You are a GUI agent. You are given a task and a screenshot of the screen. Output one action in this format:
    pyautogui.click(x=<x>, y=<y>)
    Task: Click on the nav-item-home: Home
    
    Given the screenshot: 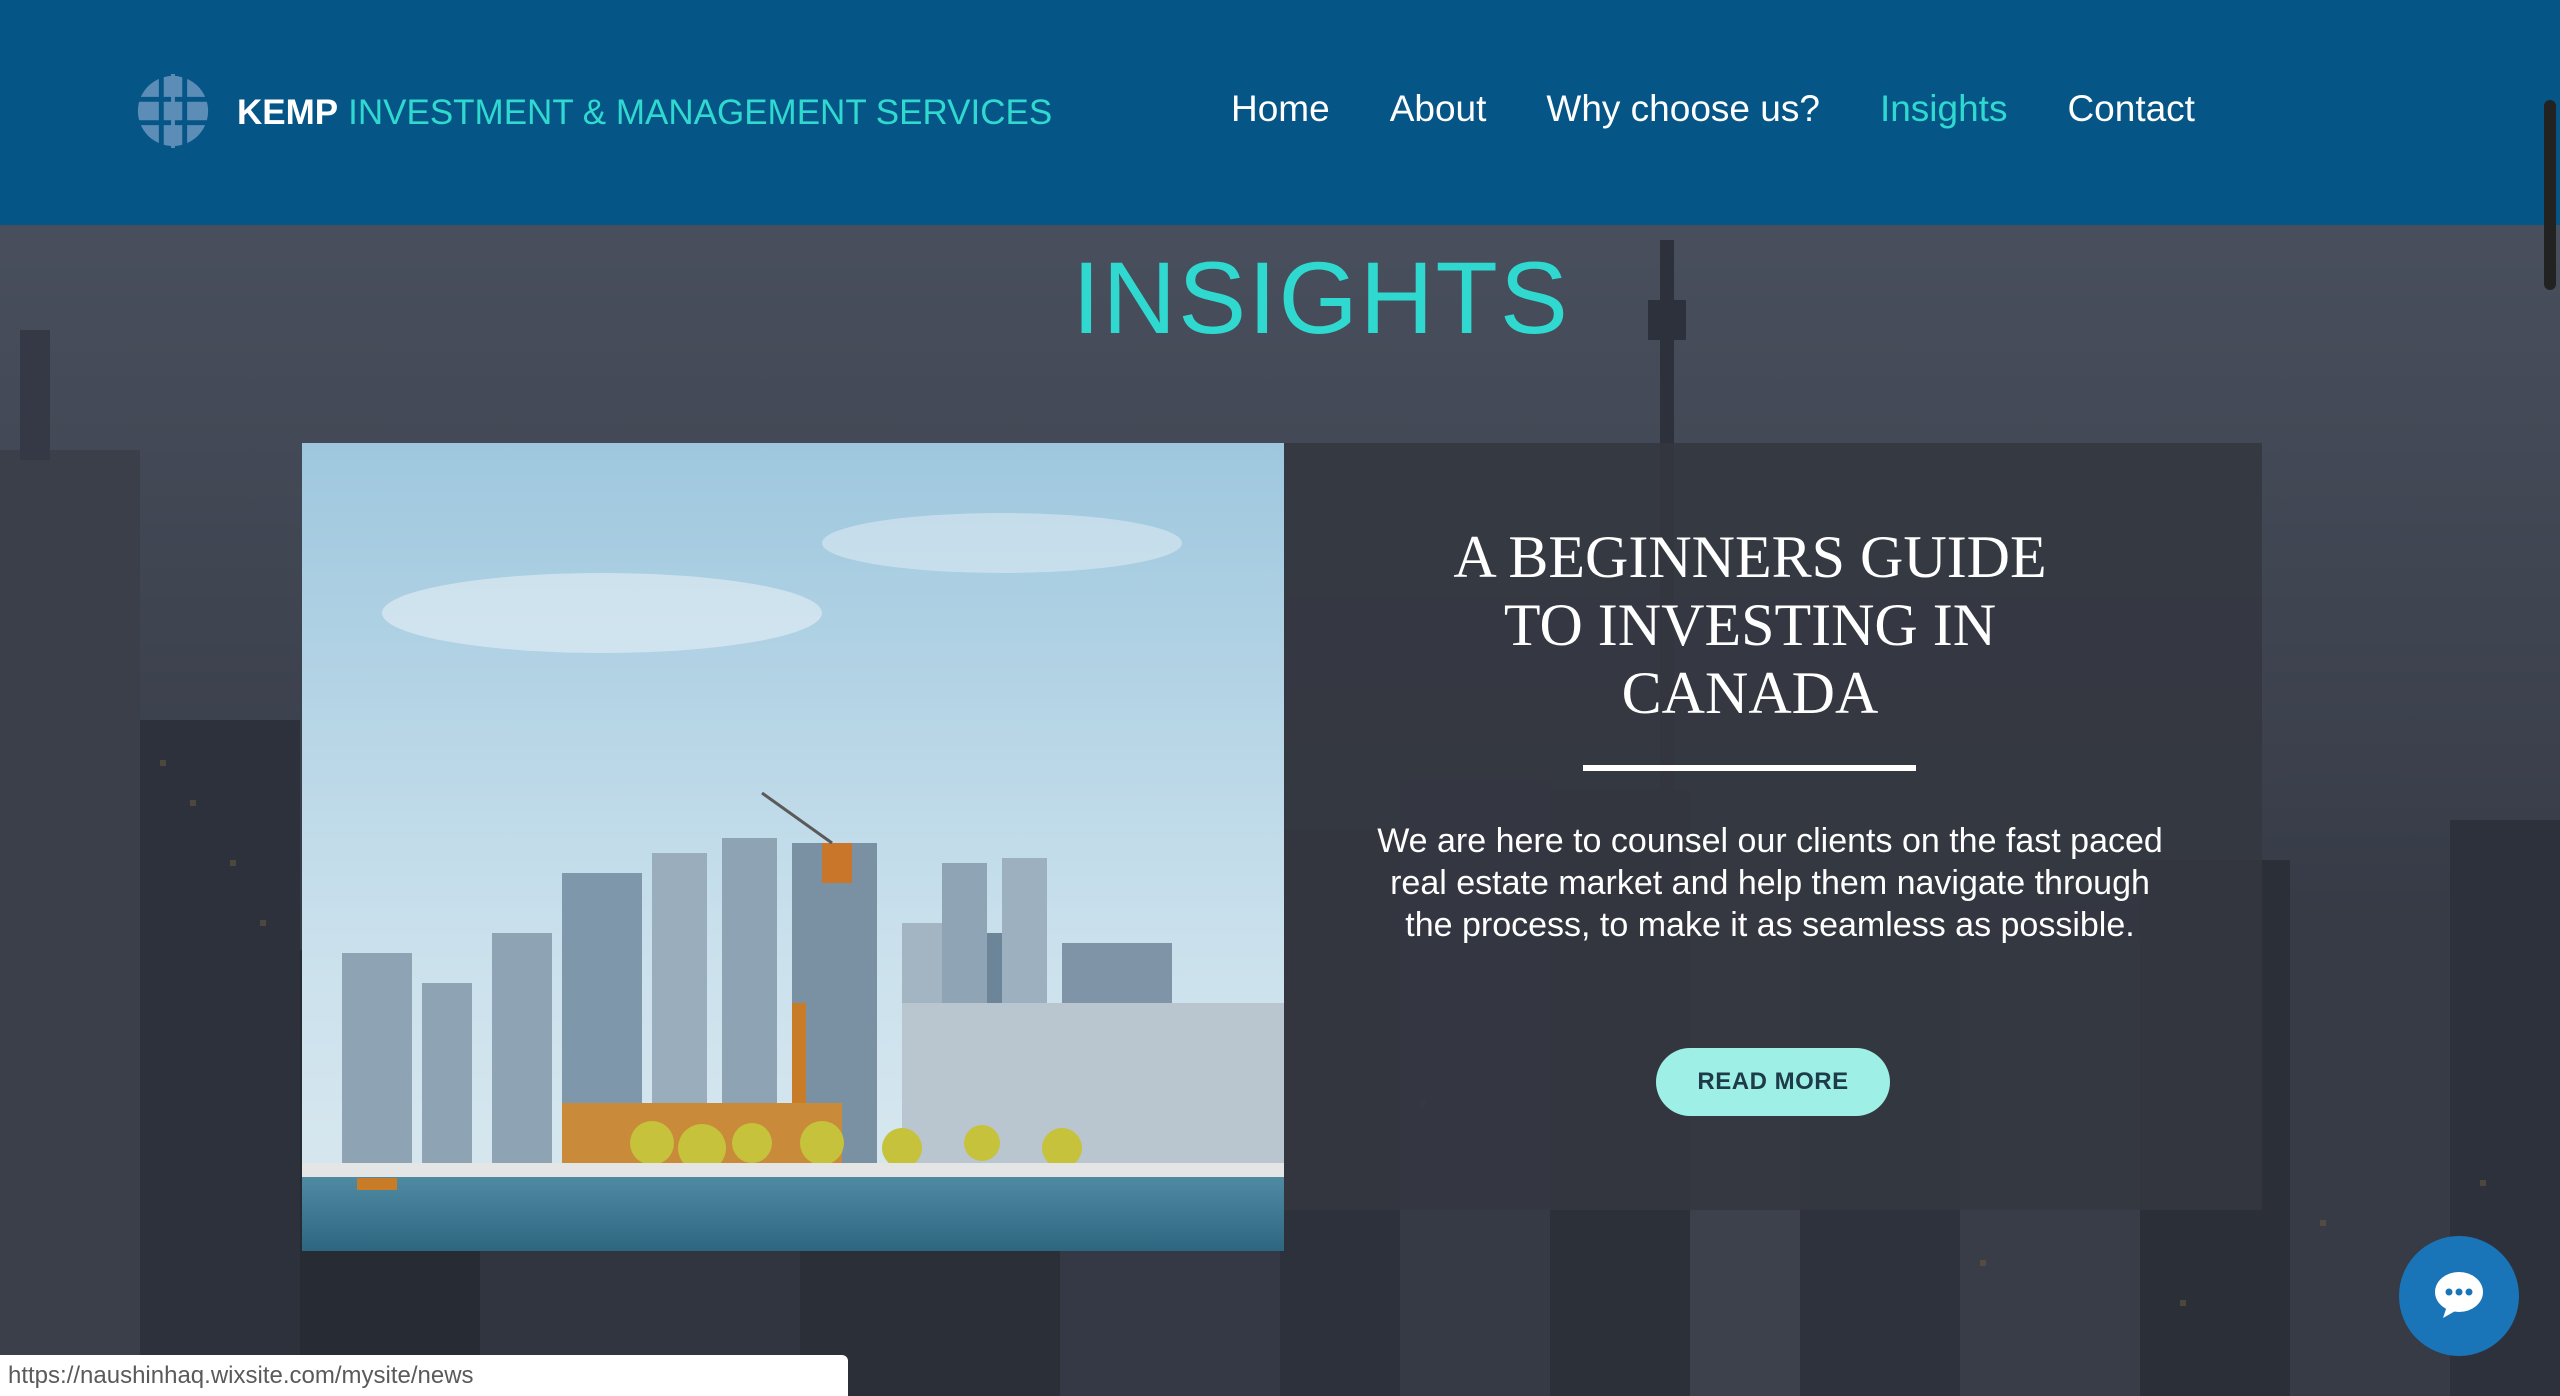 What is the action you would take?
    pyautogui.click(x=1280, y=109)
    